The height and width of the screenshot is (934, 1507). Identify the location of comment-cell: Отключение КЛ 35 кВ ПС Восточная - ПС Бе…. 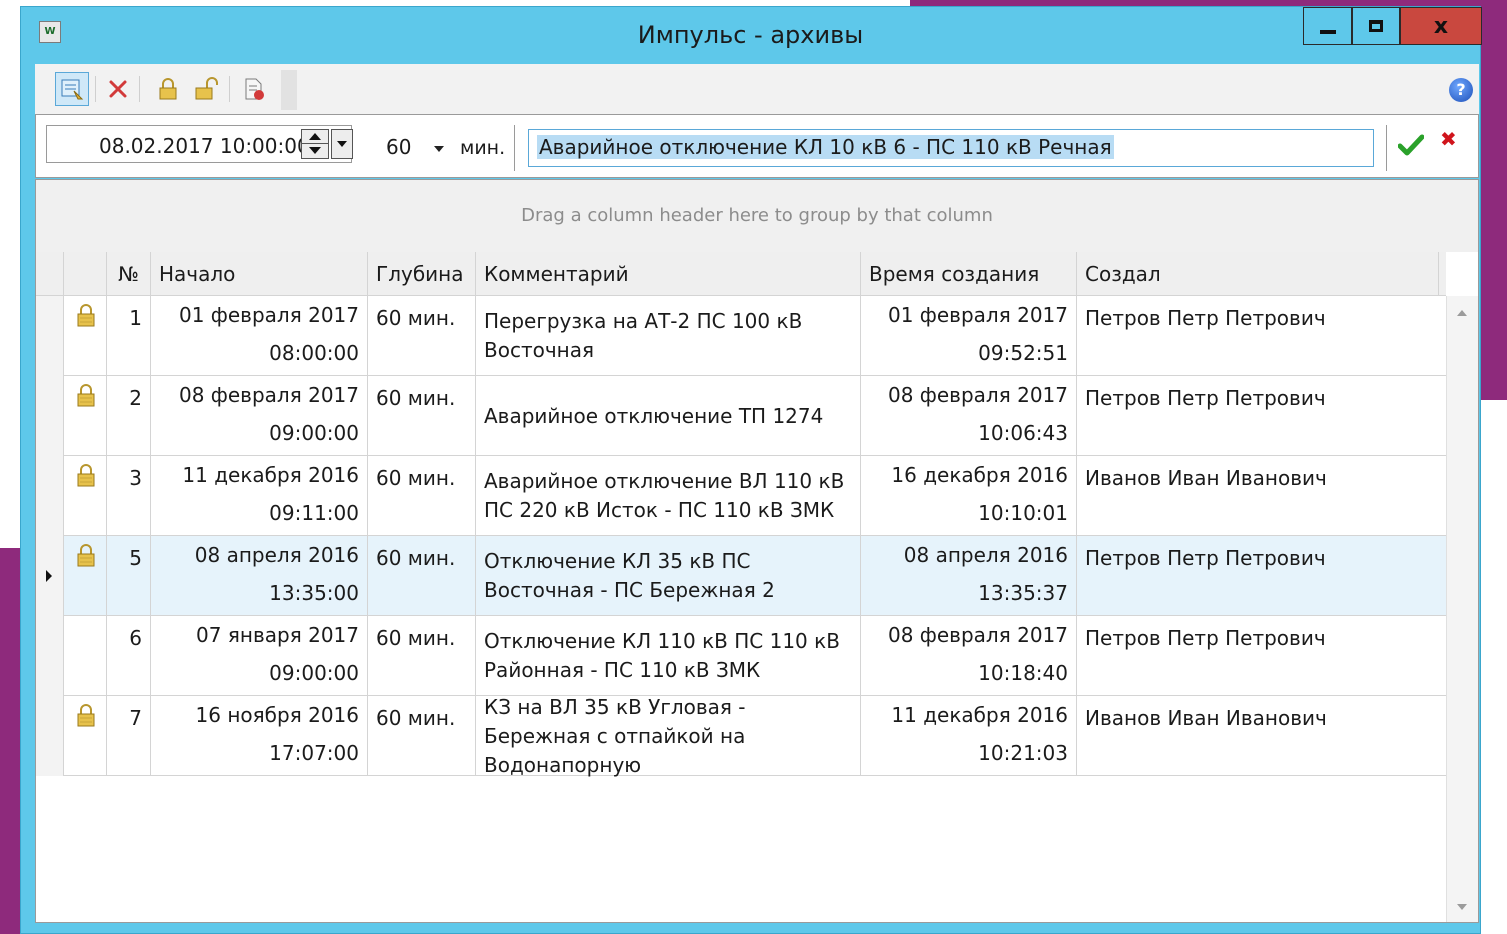
(668, 576).